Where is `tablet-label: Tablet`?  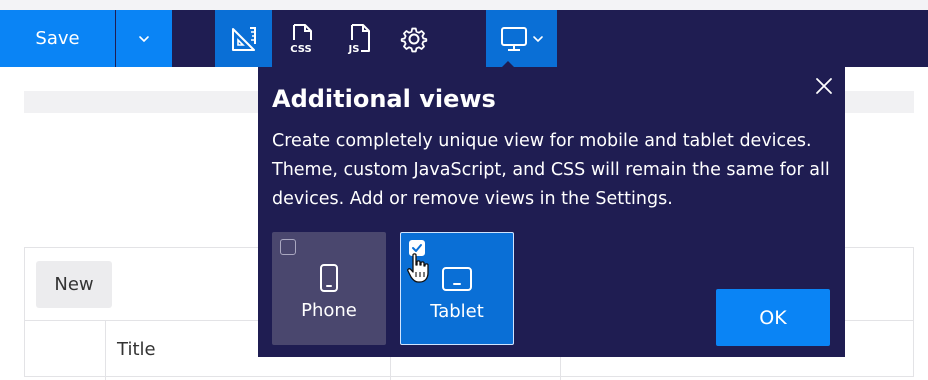
tablet-label: Tablet is located at coordinates (457, 311).